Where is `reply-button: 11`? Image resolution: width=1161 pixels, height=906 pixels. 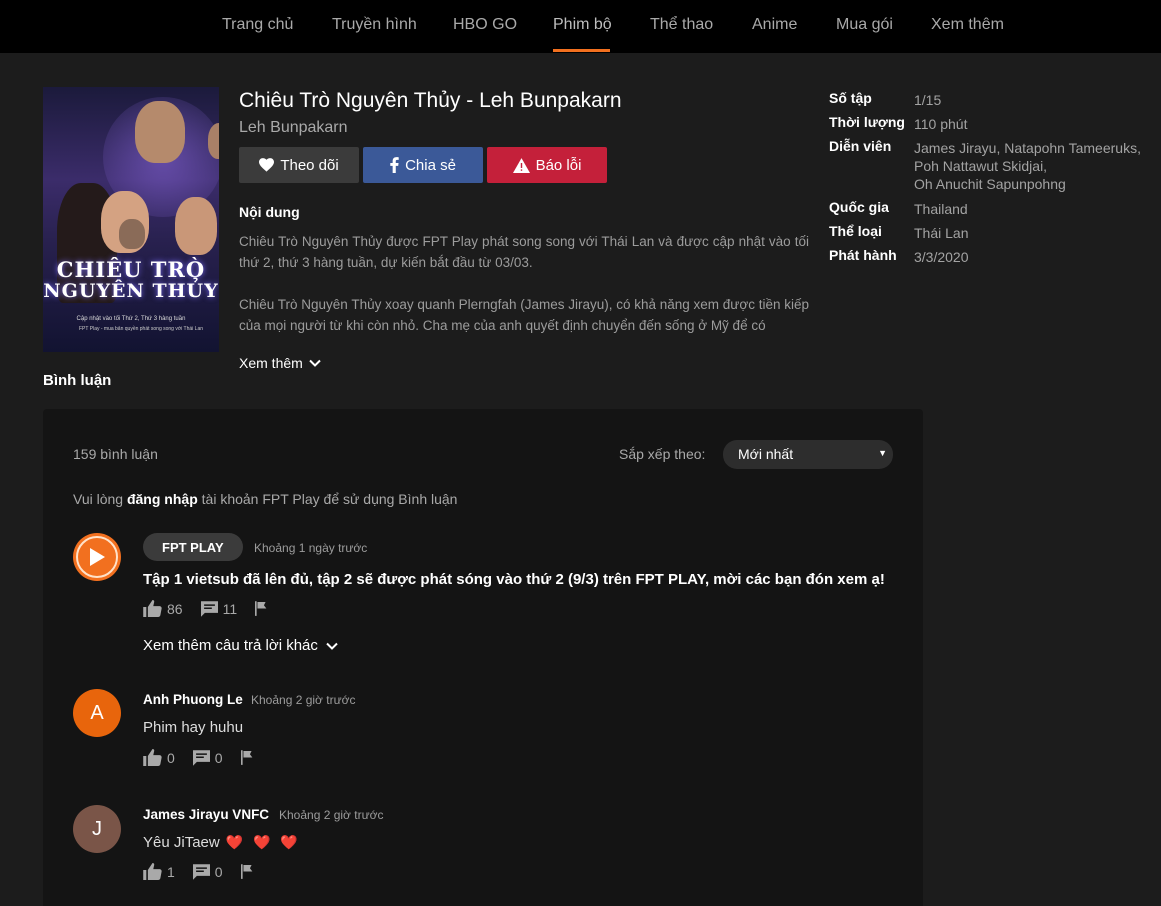 reply-button: 11 is located at coordinates (219, 608).